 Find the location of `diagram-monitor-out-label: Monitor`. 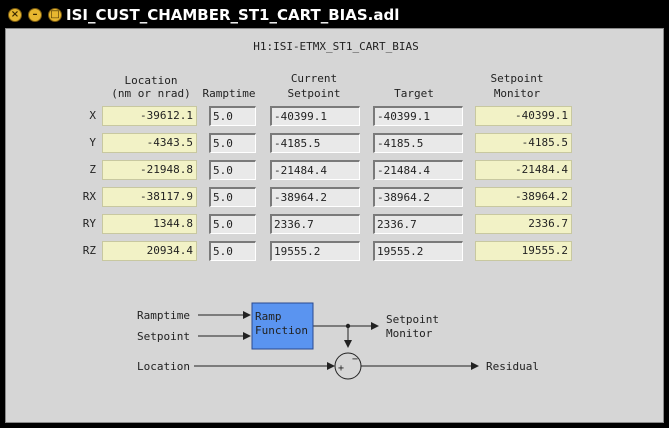

diagram-monitor-out-label: Monitor is located at coordinates (409, 333).